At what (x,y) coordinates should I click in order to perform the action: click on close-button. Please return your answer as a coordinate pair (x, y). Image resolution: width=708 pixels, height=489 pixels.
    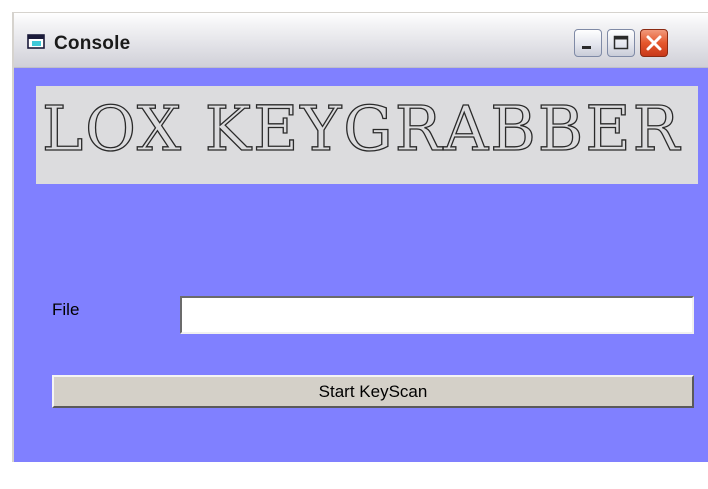
    Looking at the image, I should click on (654, 43).